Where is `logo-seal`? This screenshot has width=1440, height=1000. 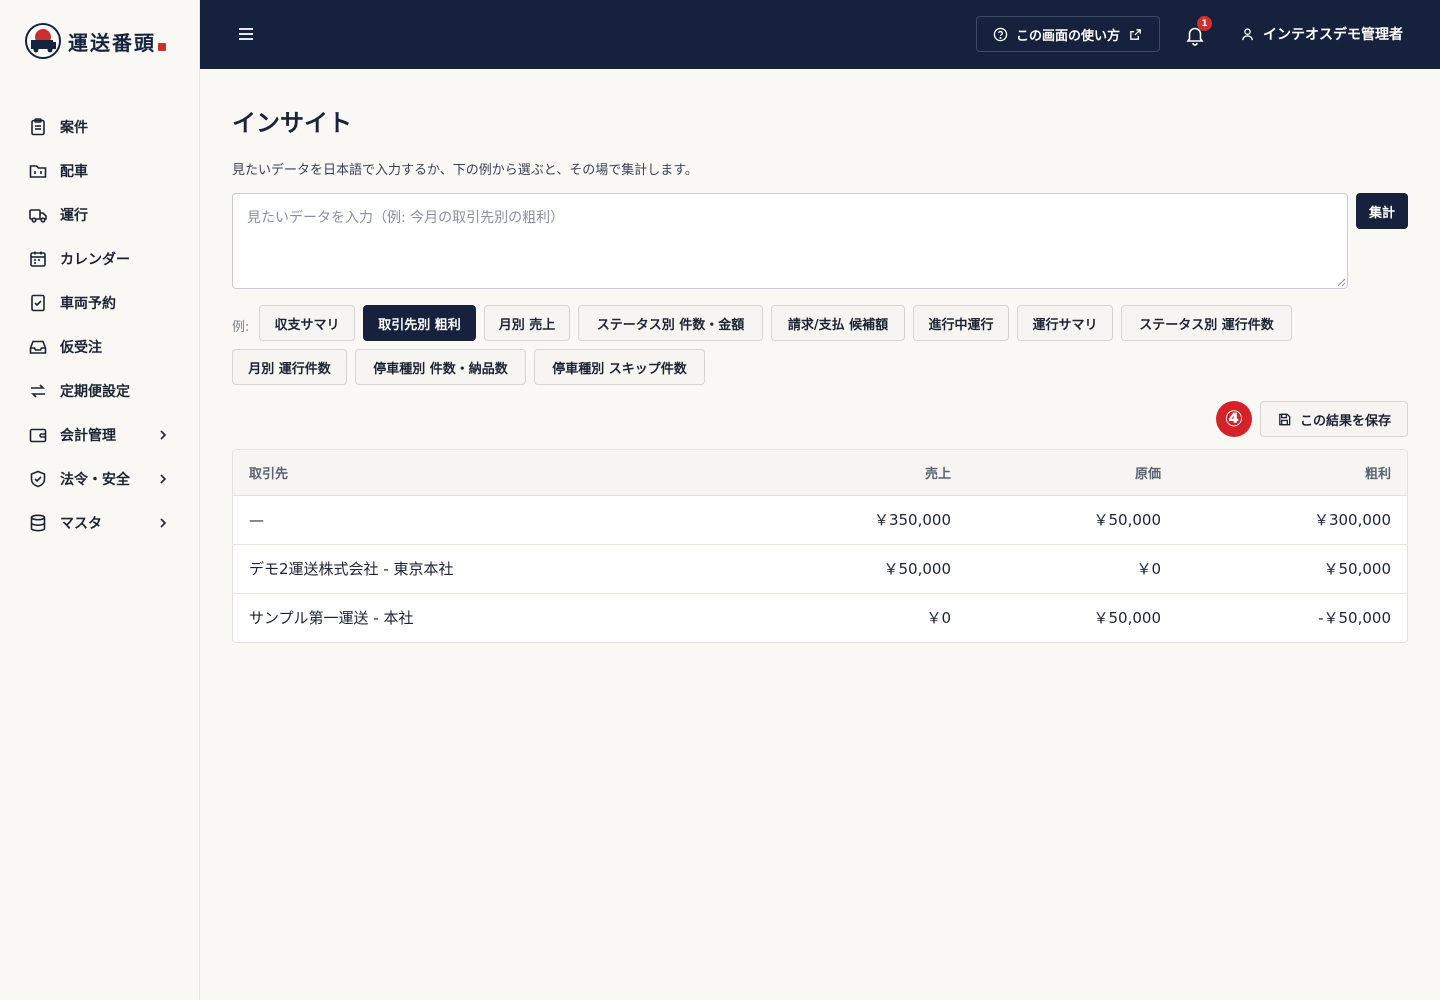 logo-seal is located at coordinates (162, 47).